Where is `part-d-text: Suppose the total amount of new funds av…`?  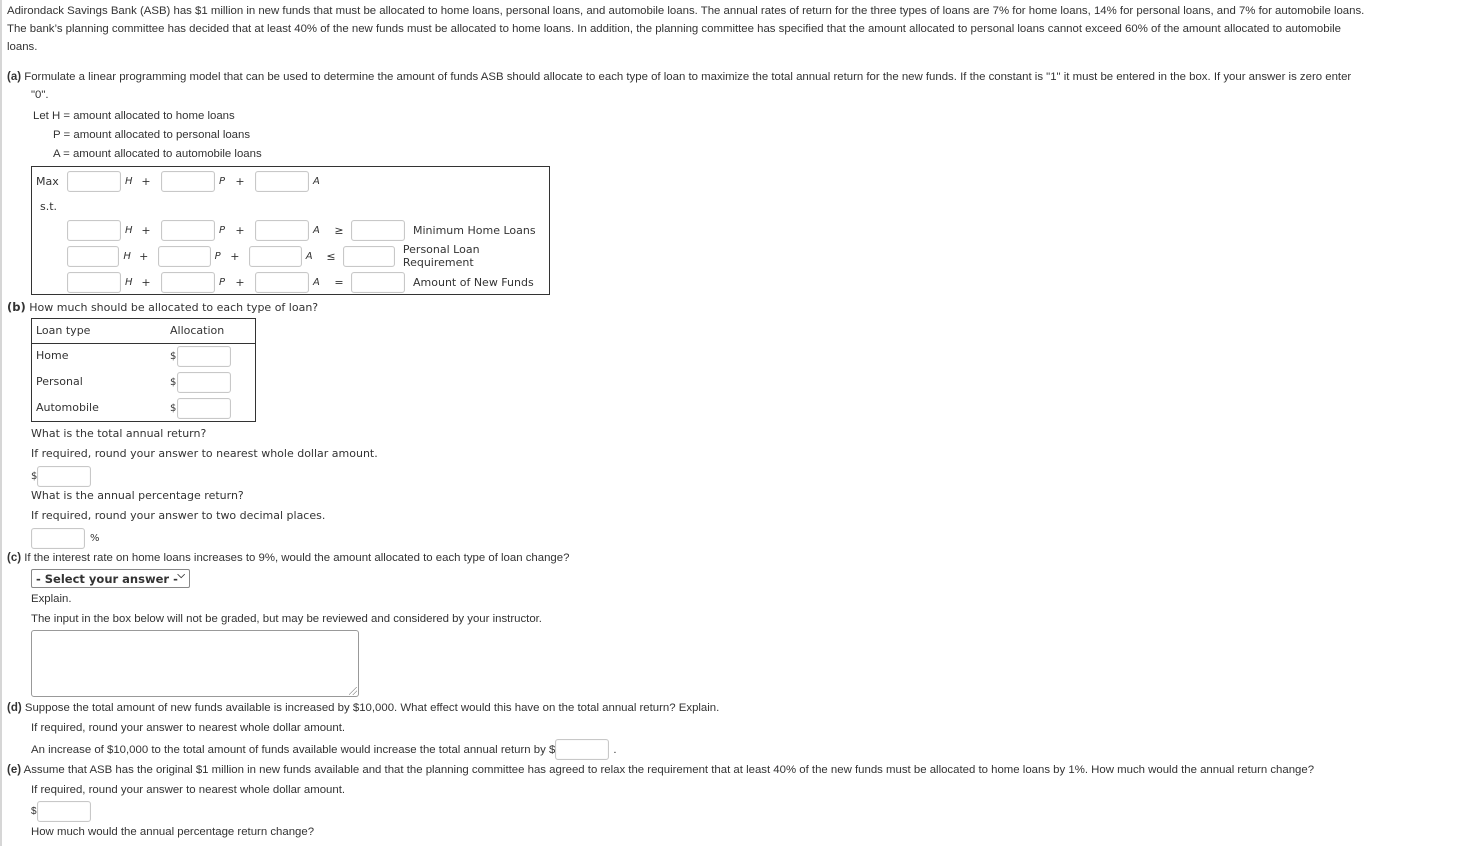
part-d-text: Suppose the total amount of new funds av… is located at coordinates (372, 708).